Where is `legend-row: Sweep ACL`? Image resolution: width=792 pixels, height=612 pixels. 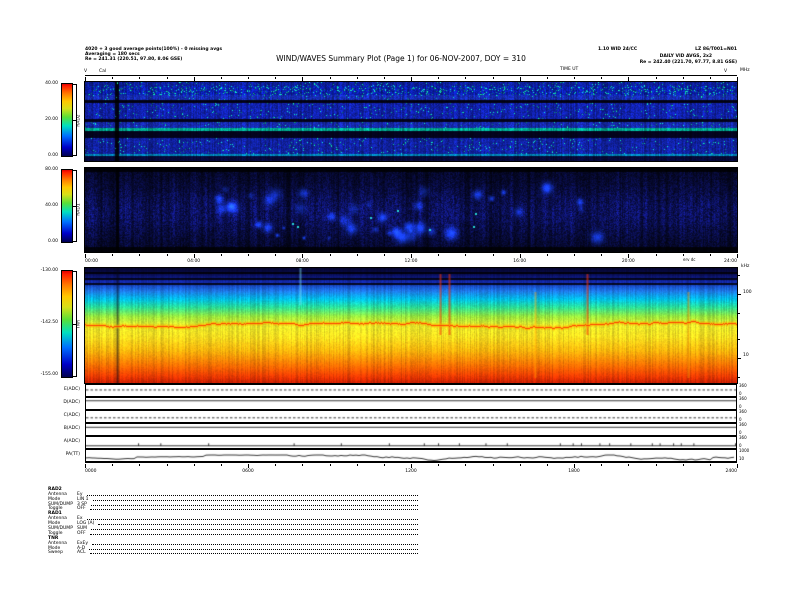
legend-row: Sweep ACL is located at coordinates (234, 553).